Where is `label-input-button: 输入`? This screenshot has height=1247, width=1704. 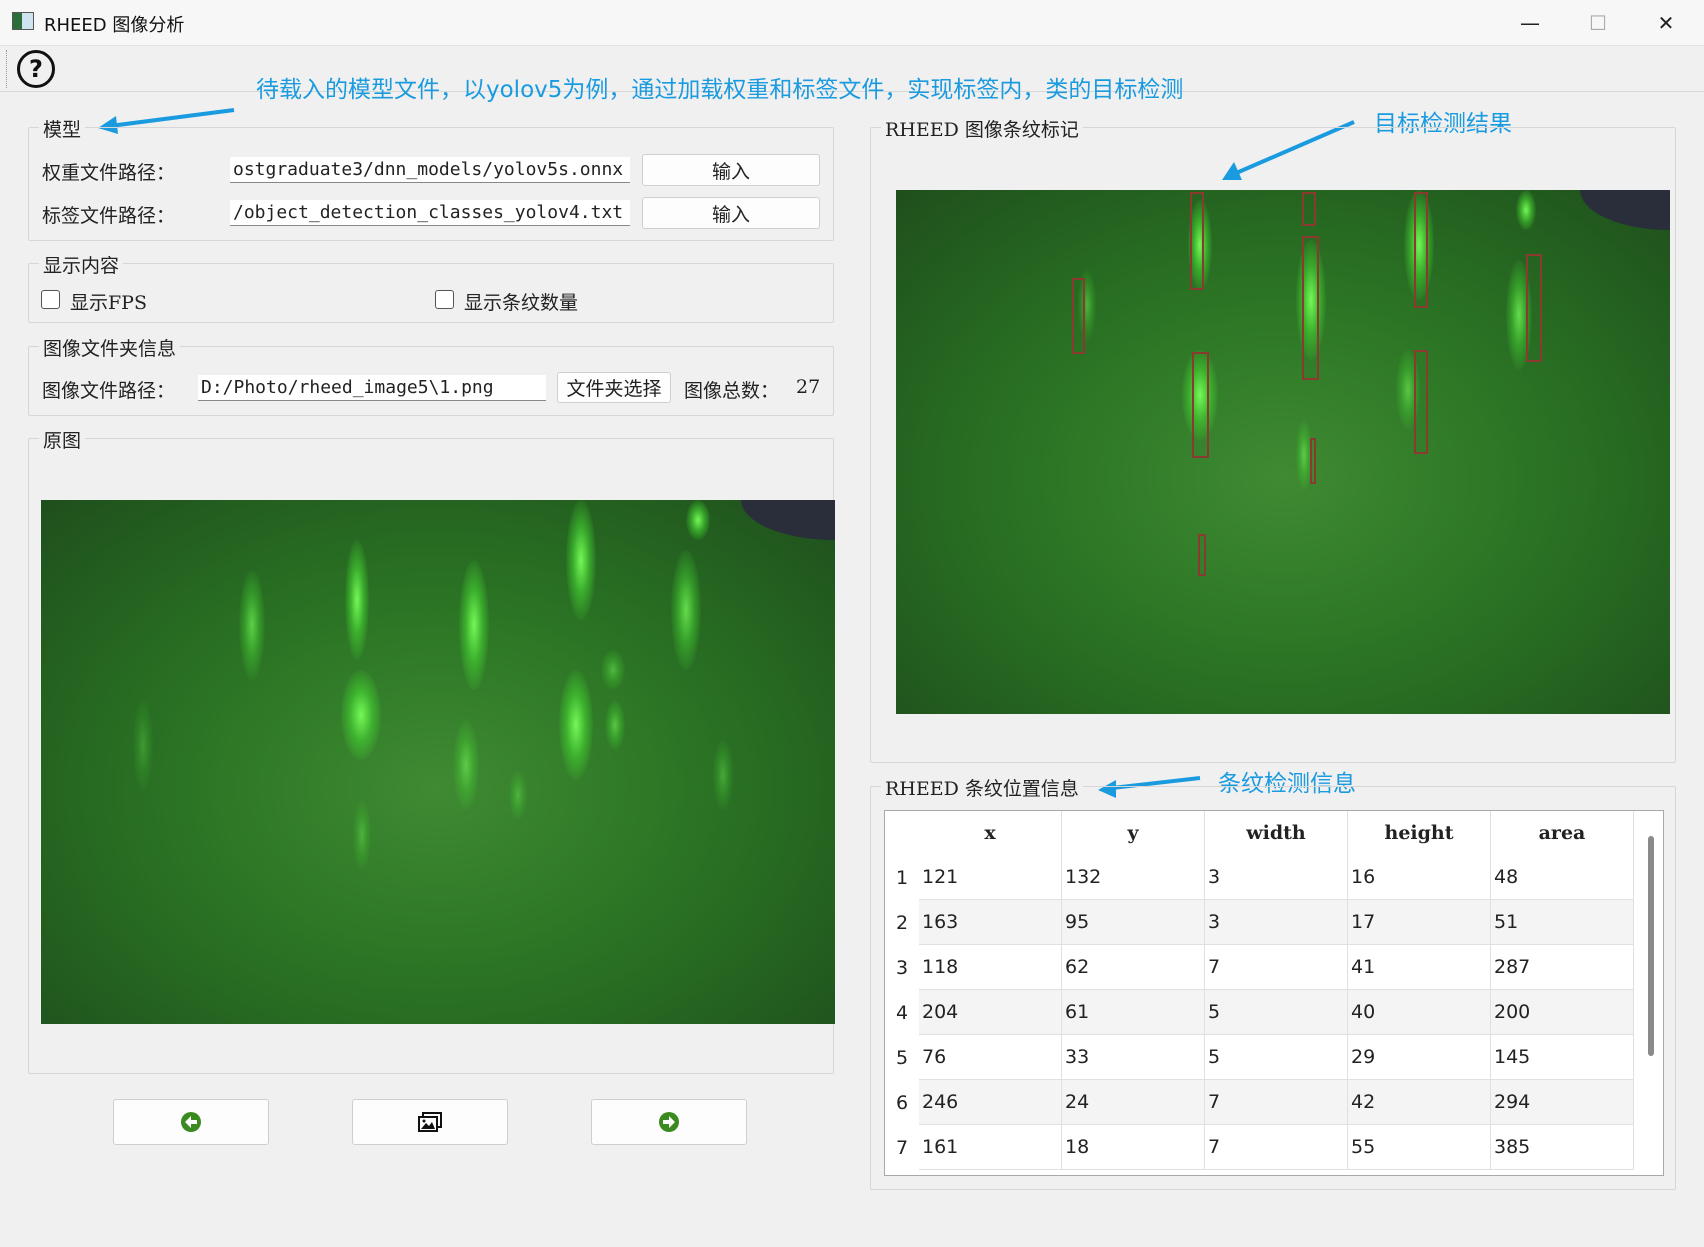 label-input-button: 输入 is located at coordinates (731, 213).